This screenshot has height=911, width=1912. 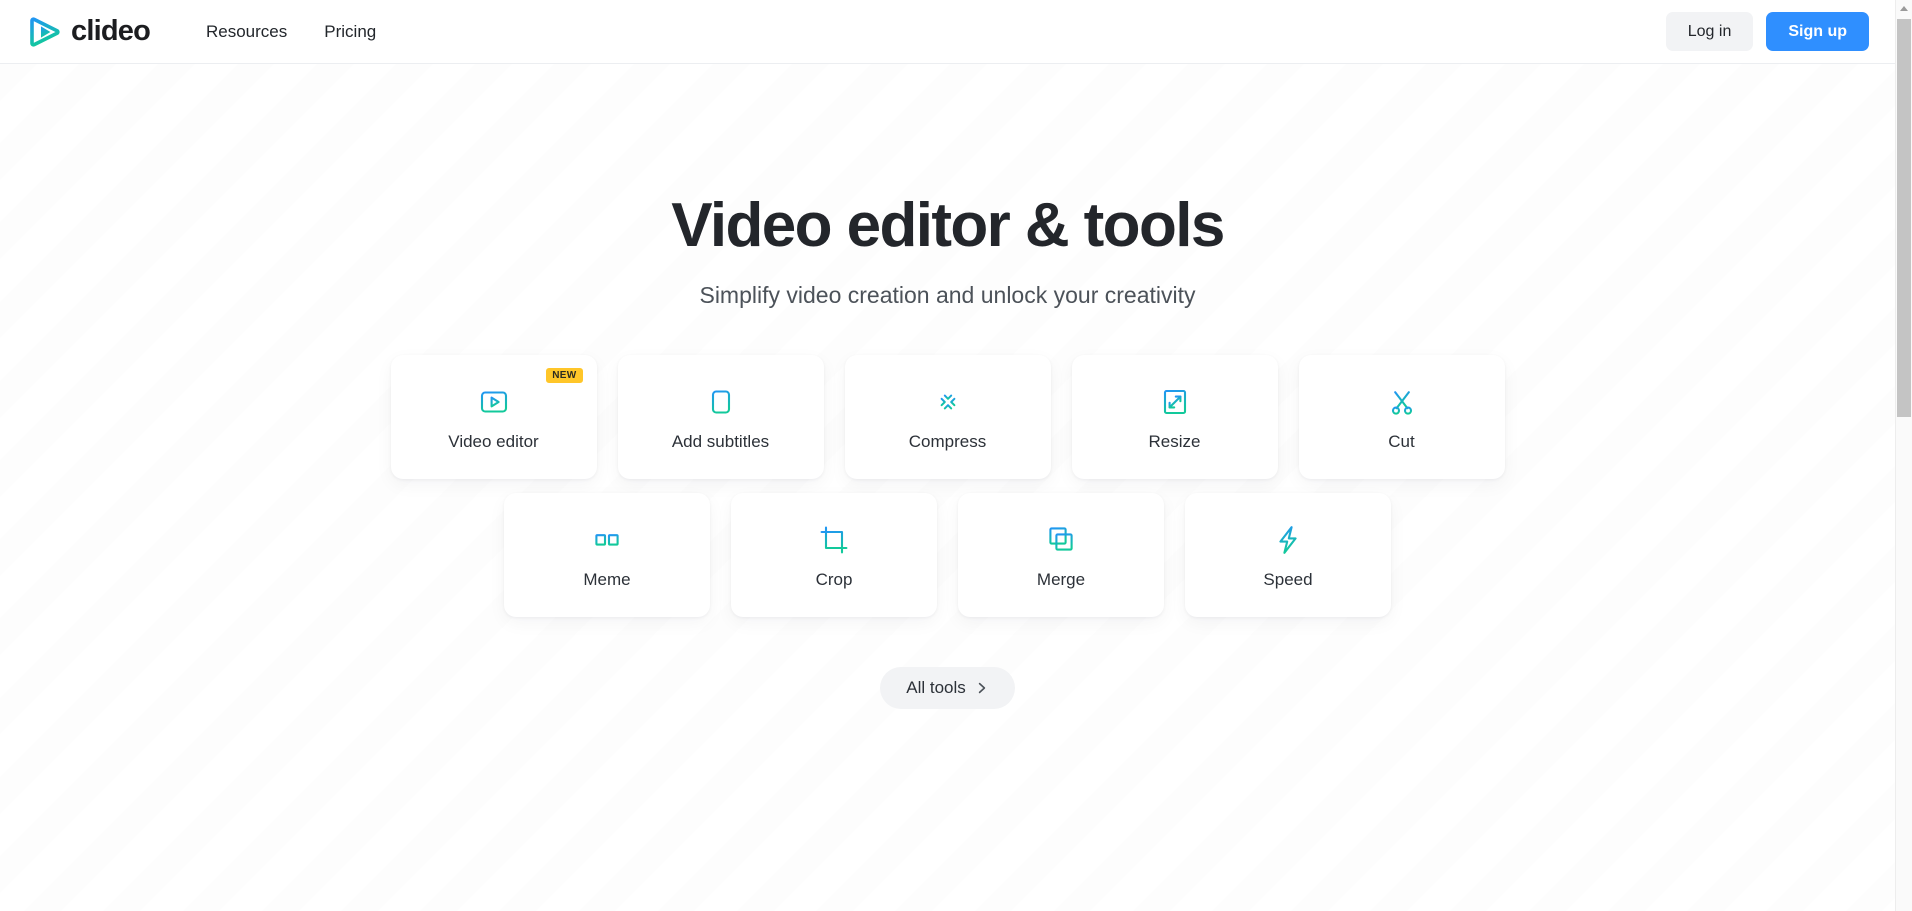 I want to click on clideo-play-logo-icon, so click(x=45, y=31).